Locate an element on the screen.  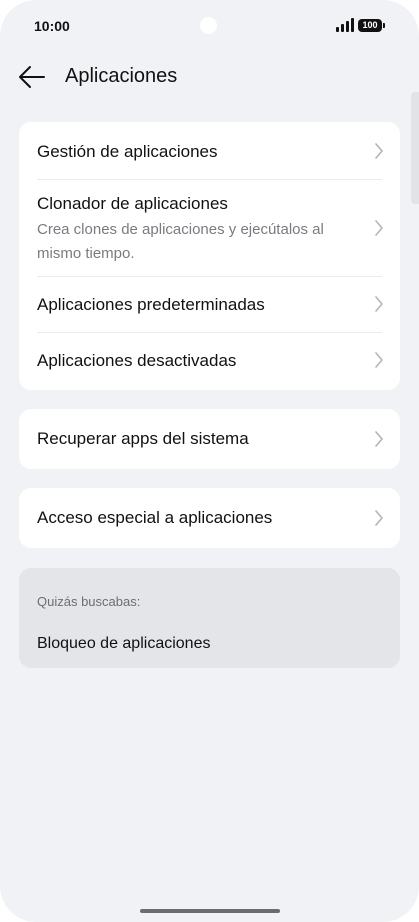
front-camera-icon is located at coordinates (208, 25).